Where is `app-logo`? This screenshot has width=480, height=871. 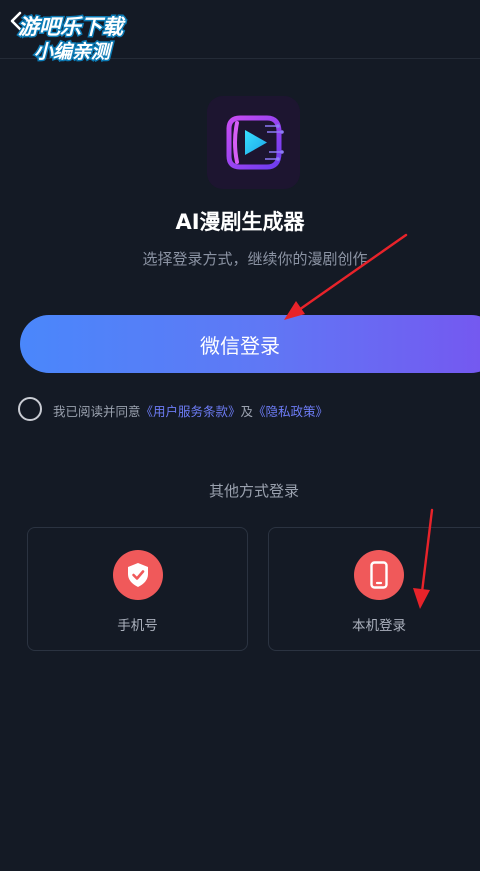
app-logo is located at coordinates (253, 142).